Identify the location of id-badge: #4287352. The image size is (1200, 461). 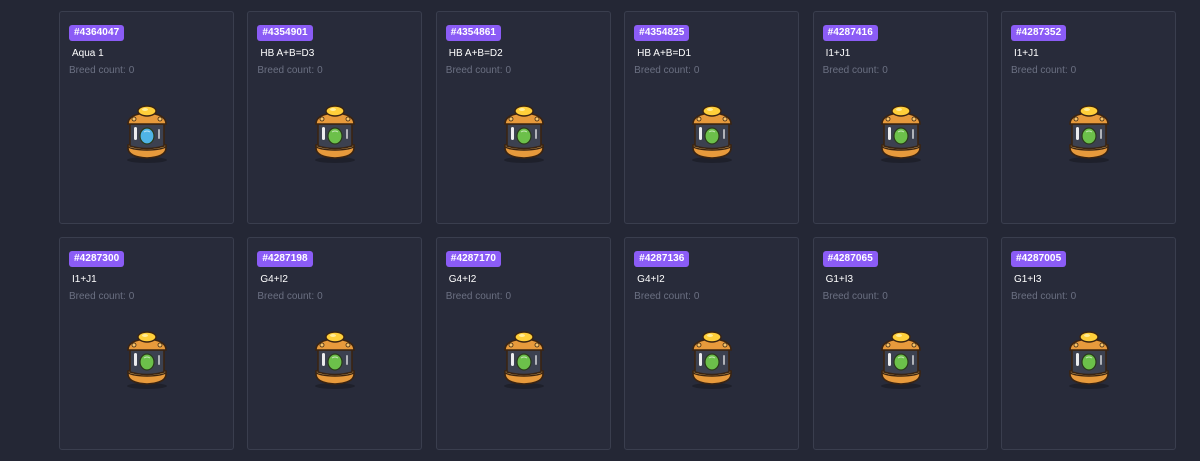
(1038, 33).